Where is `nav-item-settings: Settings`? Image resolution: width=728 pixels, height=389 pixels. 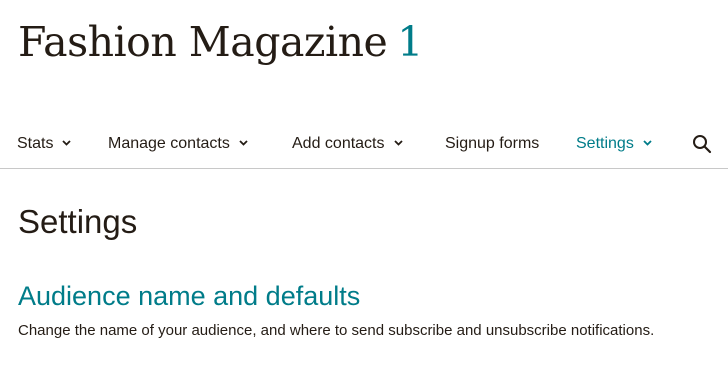
nav-item-settings: Settings is located at coordinates (614, 144).